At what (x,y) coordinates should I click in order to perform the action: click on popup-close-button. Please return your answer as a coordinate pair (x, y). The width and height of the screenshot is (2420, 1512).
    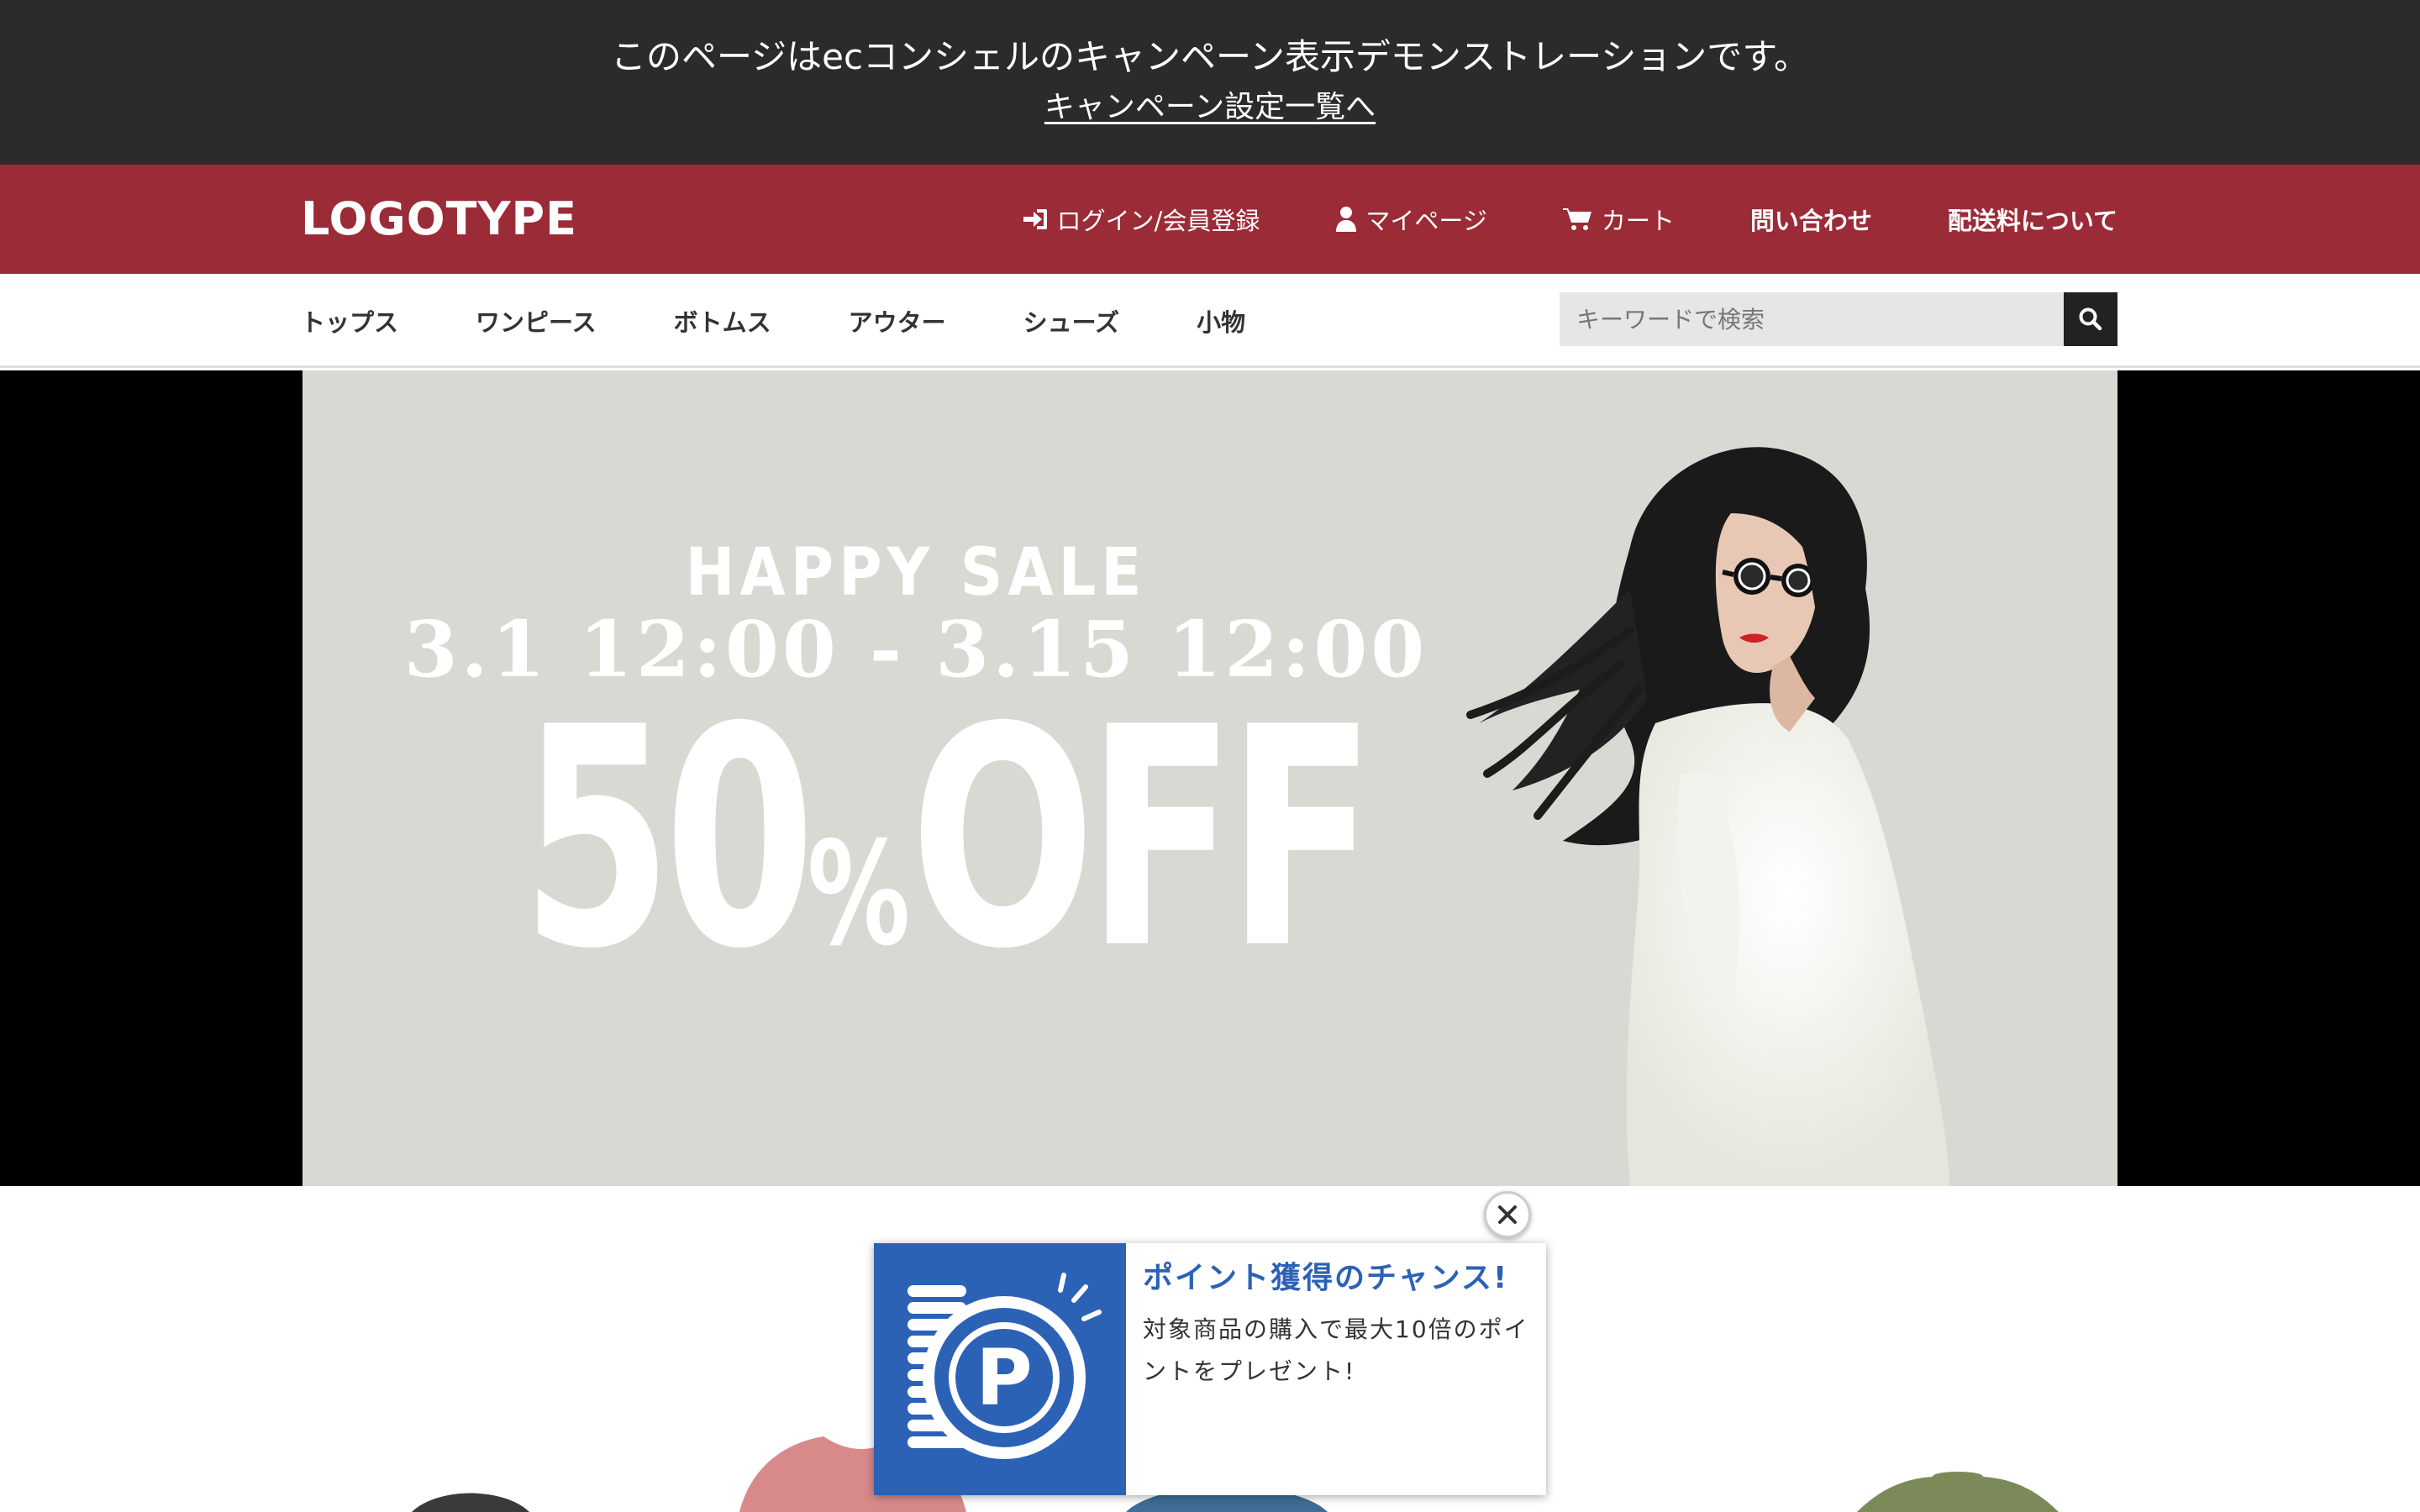
    Looking at the image, I should click on (1507, 1214).